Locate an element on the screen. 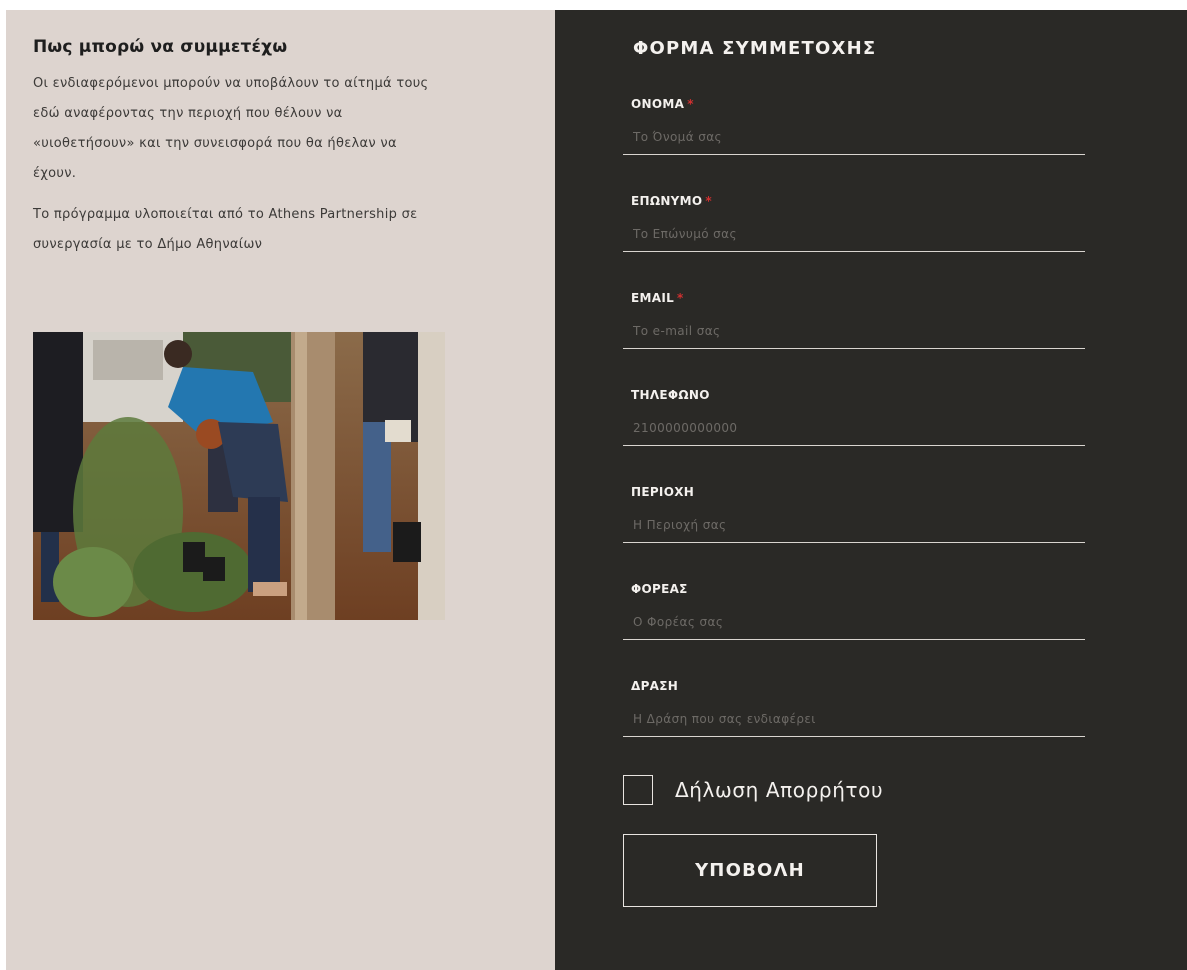 This screenshot has width=1187, height=970. email-field: EMAIL * is located at coordinates (854, 326).